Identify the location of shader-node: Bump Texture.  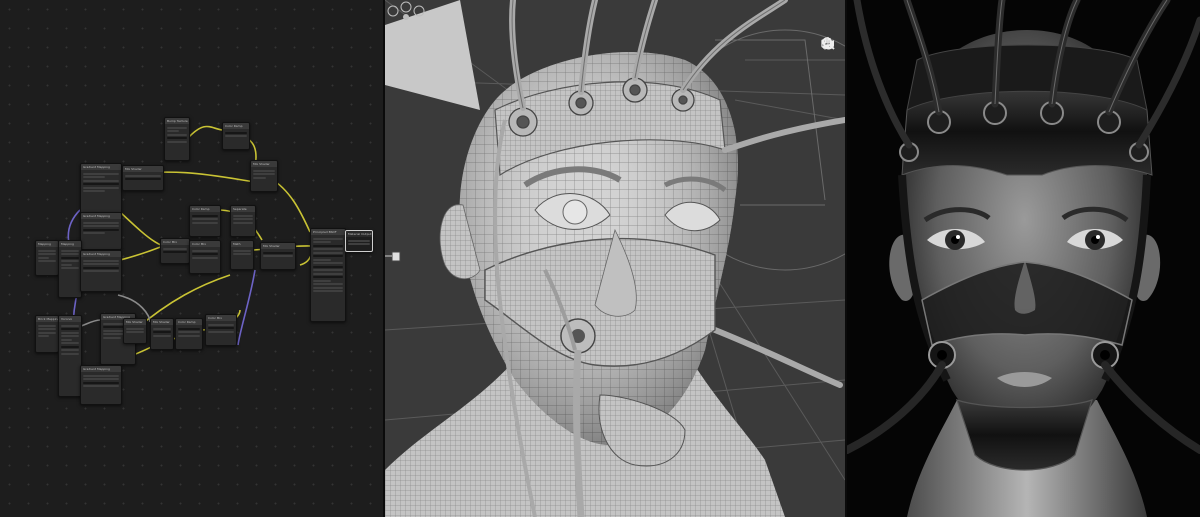
(177, 139).